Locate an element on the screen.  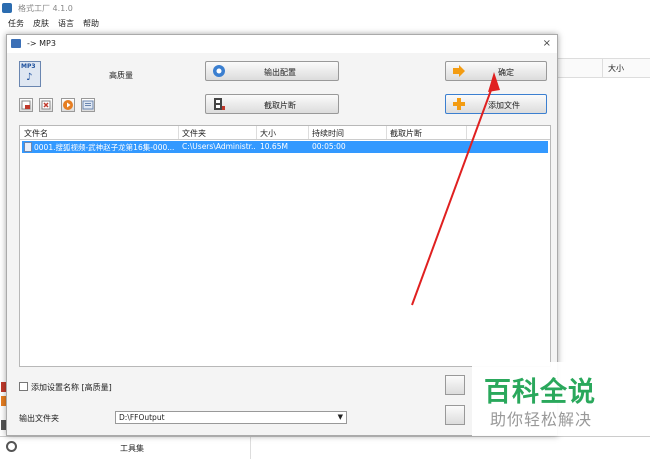
watermark-title: 百科全说 is located at coordinates (540, 392).